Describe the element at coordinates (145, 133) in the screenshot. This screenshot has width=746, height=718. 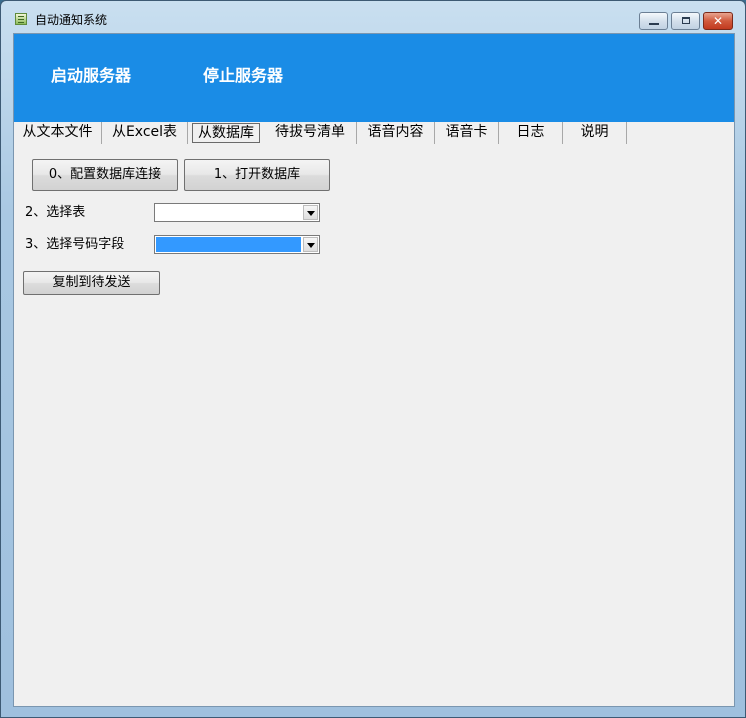
I see `tab-excel: 从Excel表` at that location.